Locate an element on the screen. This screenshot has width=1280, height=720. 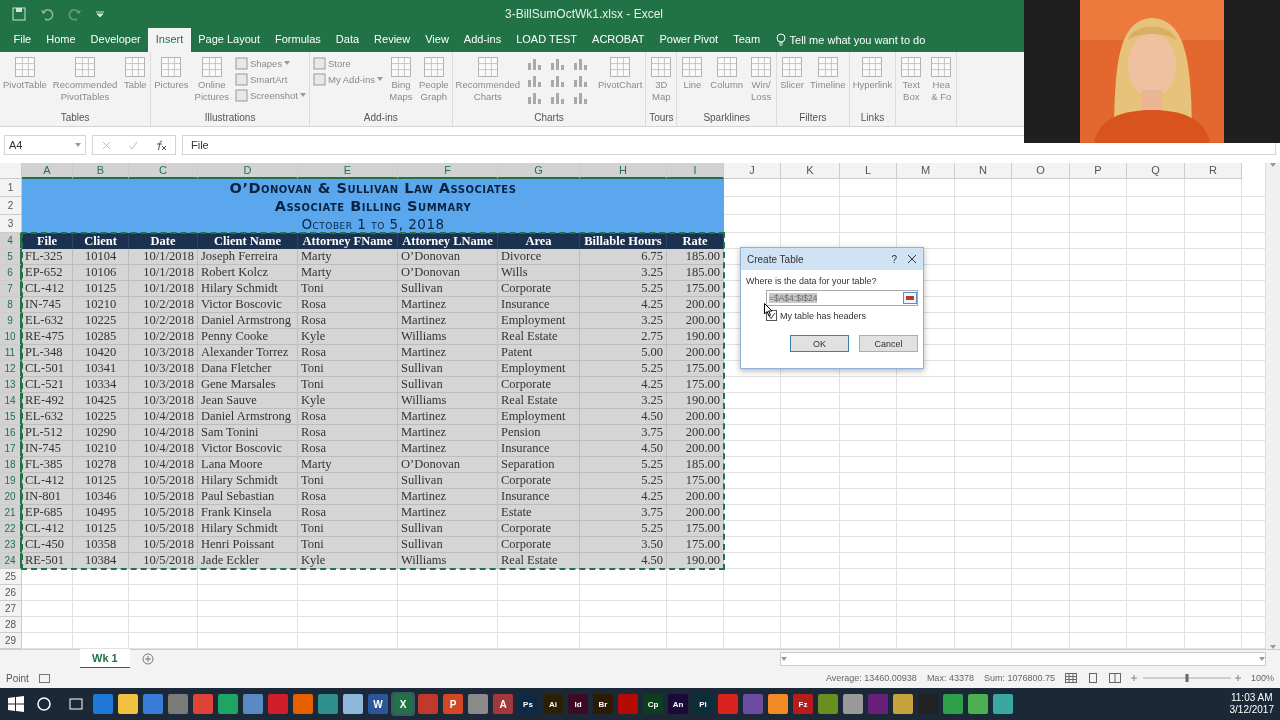
row-number: 3 is located at coordinates (11, 224).